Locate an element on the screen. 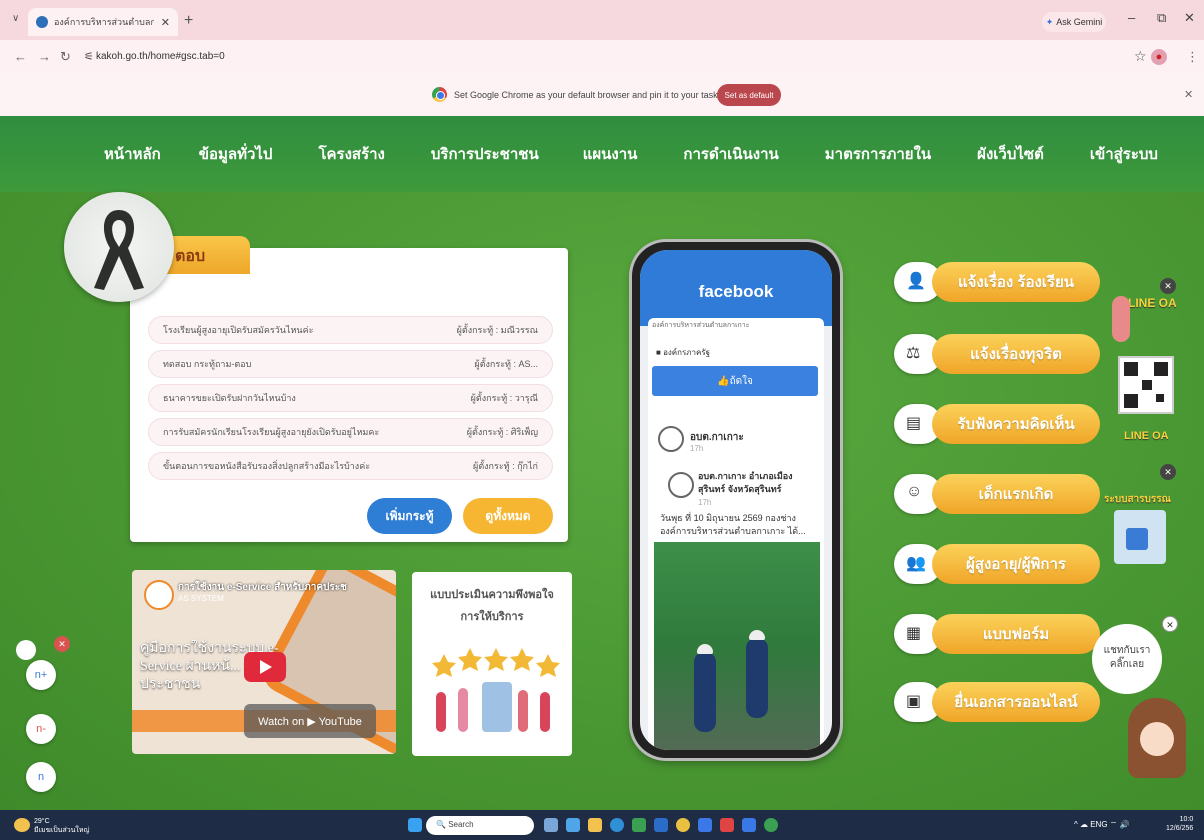 Image resolution: width=1204 pixels, height=840 pixels. chat-mascot is located at coordinates (1157, 738).